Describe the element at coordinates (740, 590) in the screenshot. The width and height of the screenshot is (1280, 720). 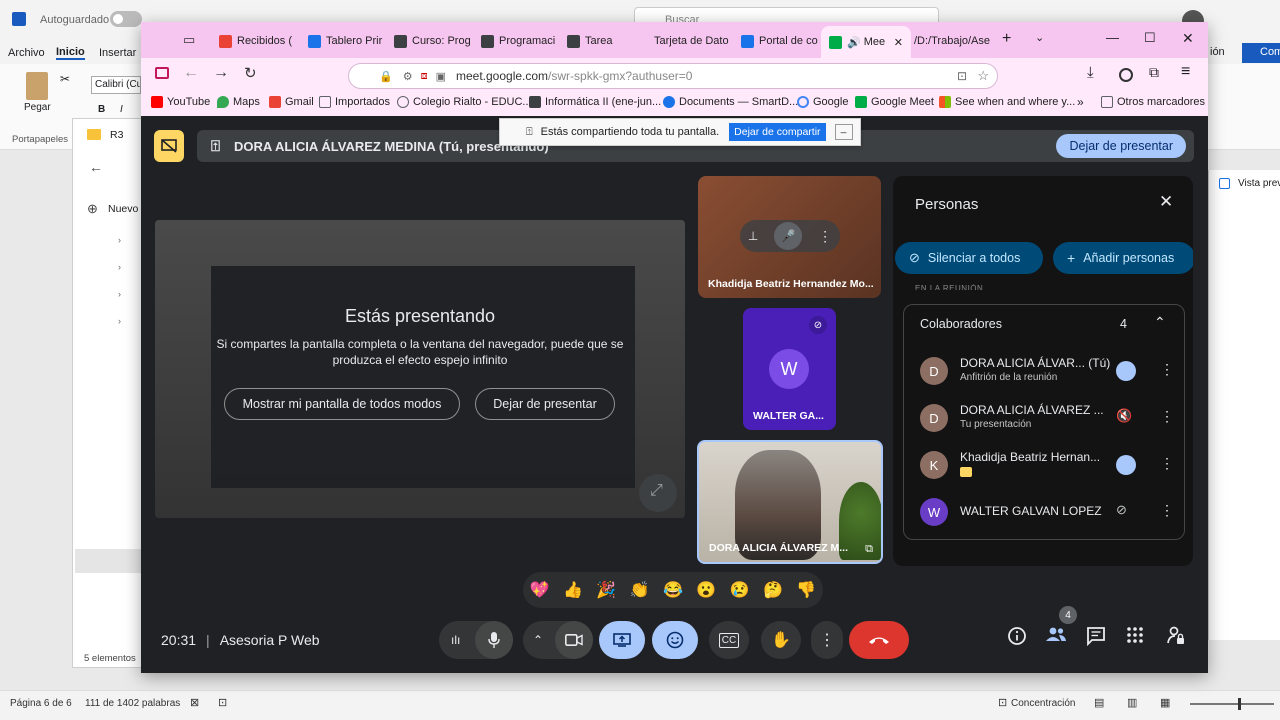
I see `reaction-sad: 😢` at that location.